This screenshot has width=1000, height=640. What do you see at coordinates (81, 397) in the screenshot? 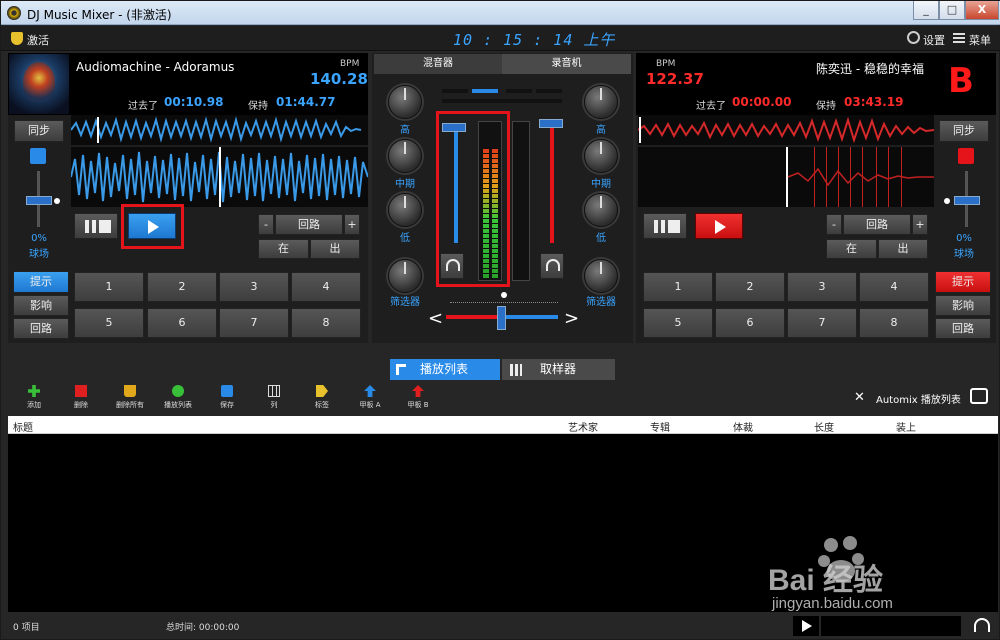
I see `delete-button: 删除` at bounding box center [81, 397].